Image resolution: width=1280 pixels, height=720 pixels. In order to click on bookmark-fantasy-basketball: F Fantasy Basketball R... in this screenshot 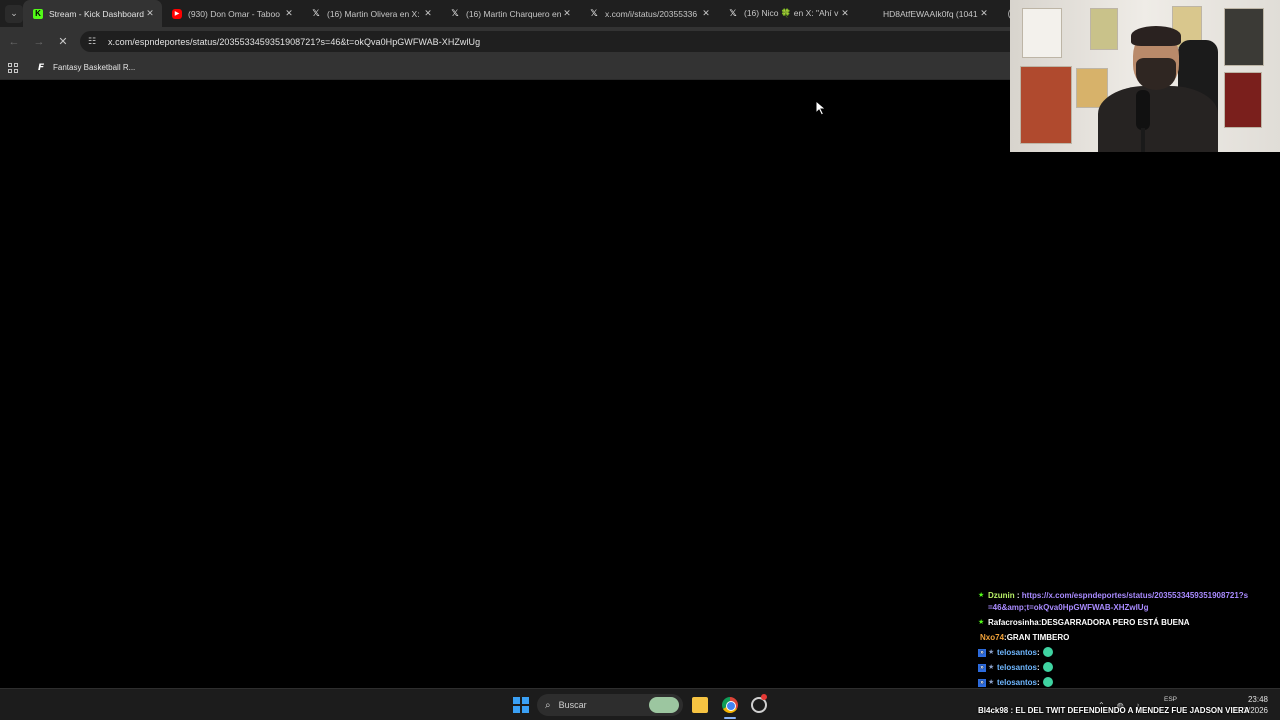, I will do `click(86, 68)`.